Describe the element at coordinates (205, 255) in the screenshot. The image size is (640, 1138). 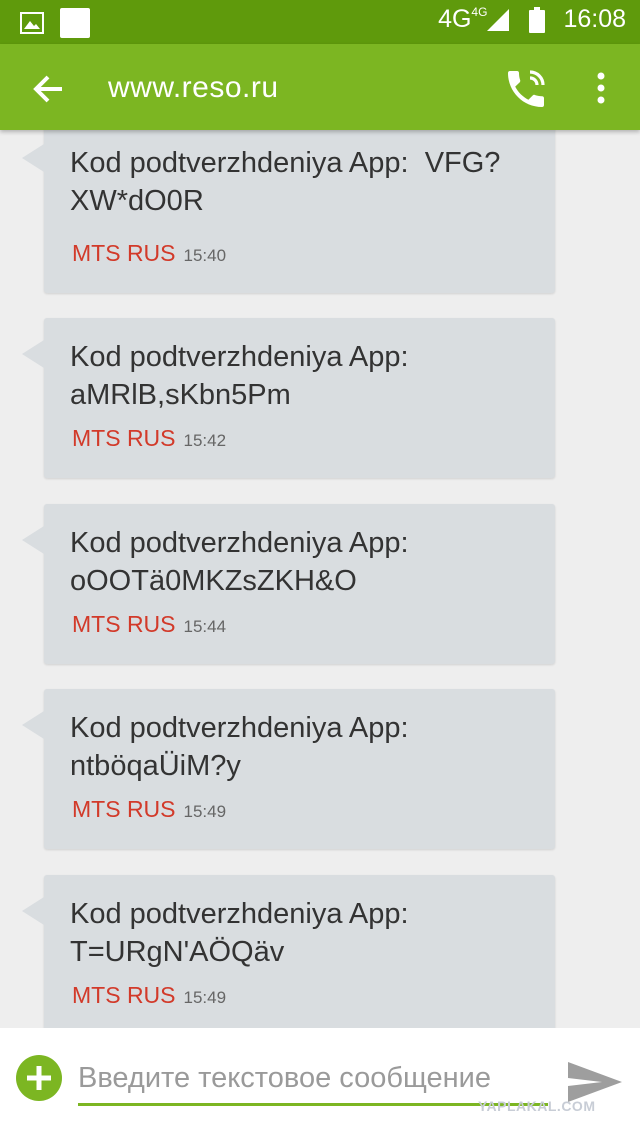
I see `message-time: 15:40` at that location.